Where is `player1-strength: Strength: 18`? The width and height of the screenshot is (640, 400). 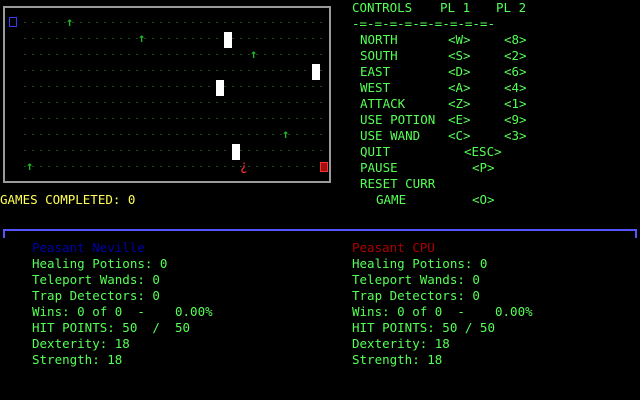 player1-strength: Strength: 18 is located at coordinates (77, 359).